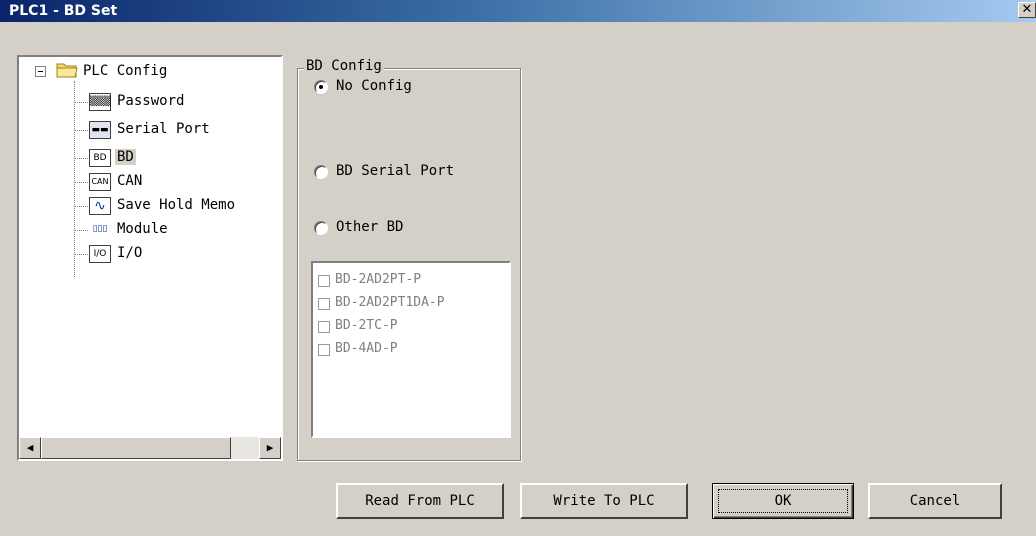  What do you see at coordinates (366, 325) in the screenshot?
I see `module-label: BD-2TC-P` at bounding box center [366, 325].